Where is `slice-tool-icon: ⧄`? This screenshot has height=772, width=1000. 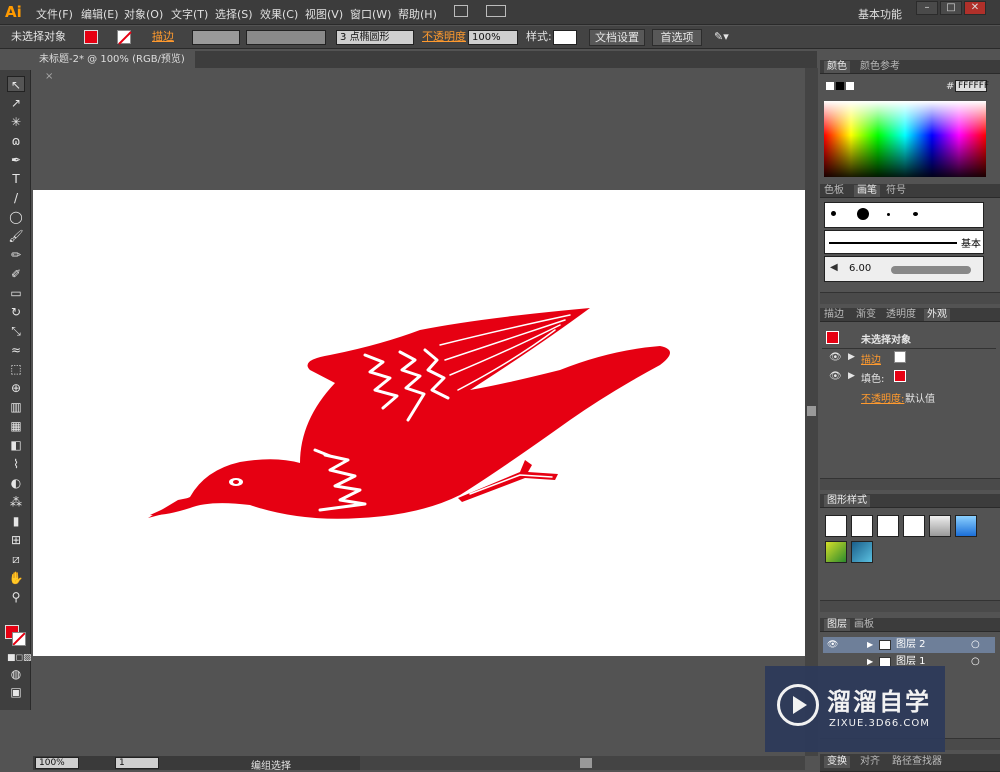 slice-tool-icon: ⧄ is located at coordinates (16, 559).